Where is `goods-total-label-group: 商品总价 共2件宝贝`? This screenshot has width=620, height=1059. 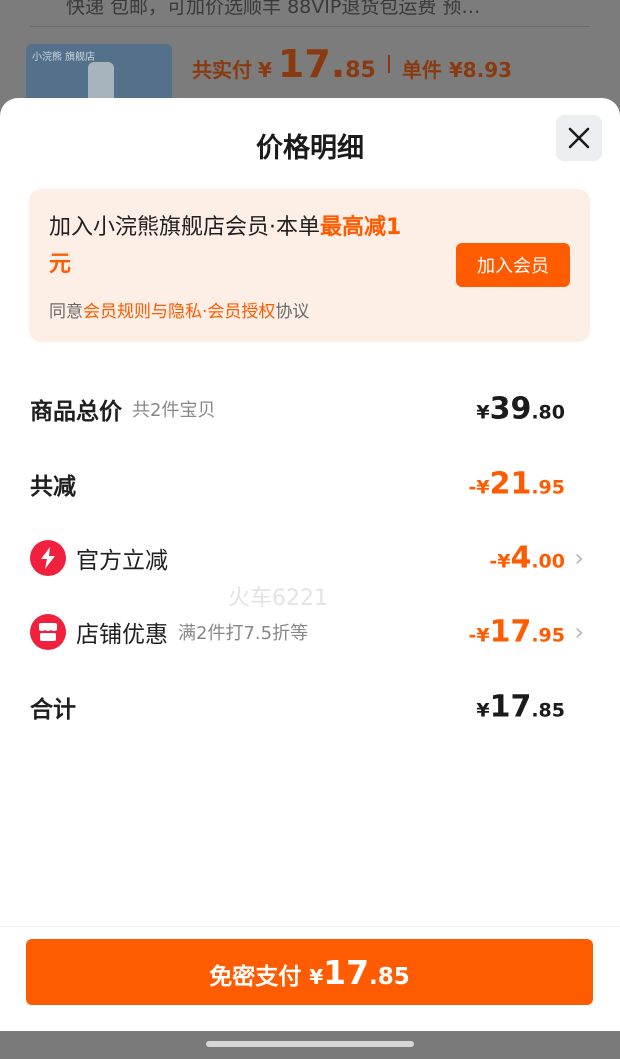
goods-total-label-group: 商品总价 共2件宝贝 is located at coordinates (122, 409).